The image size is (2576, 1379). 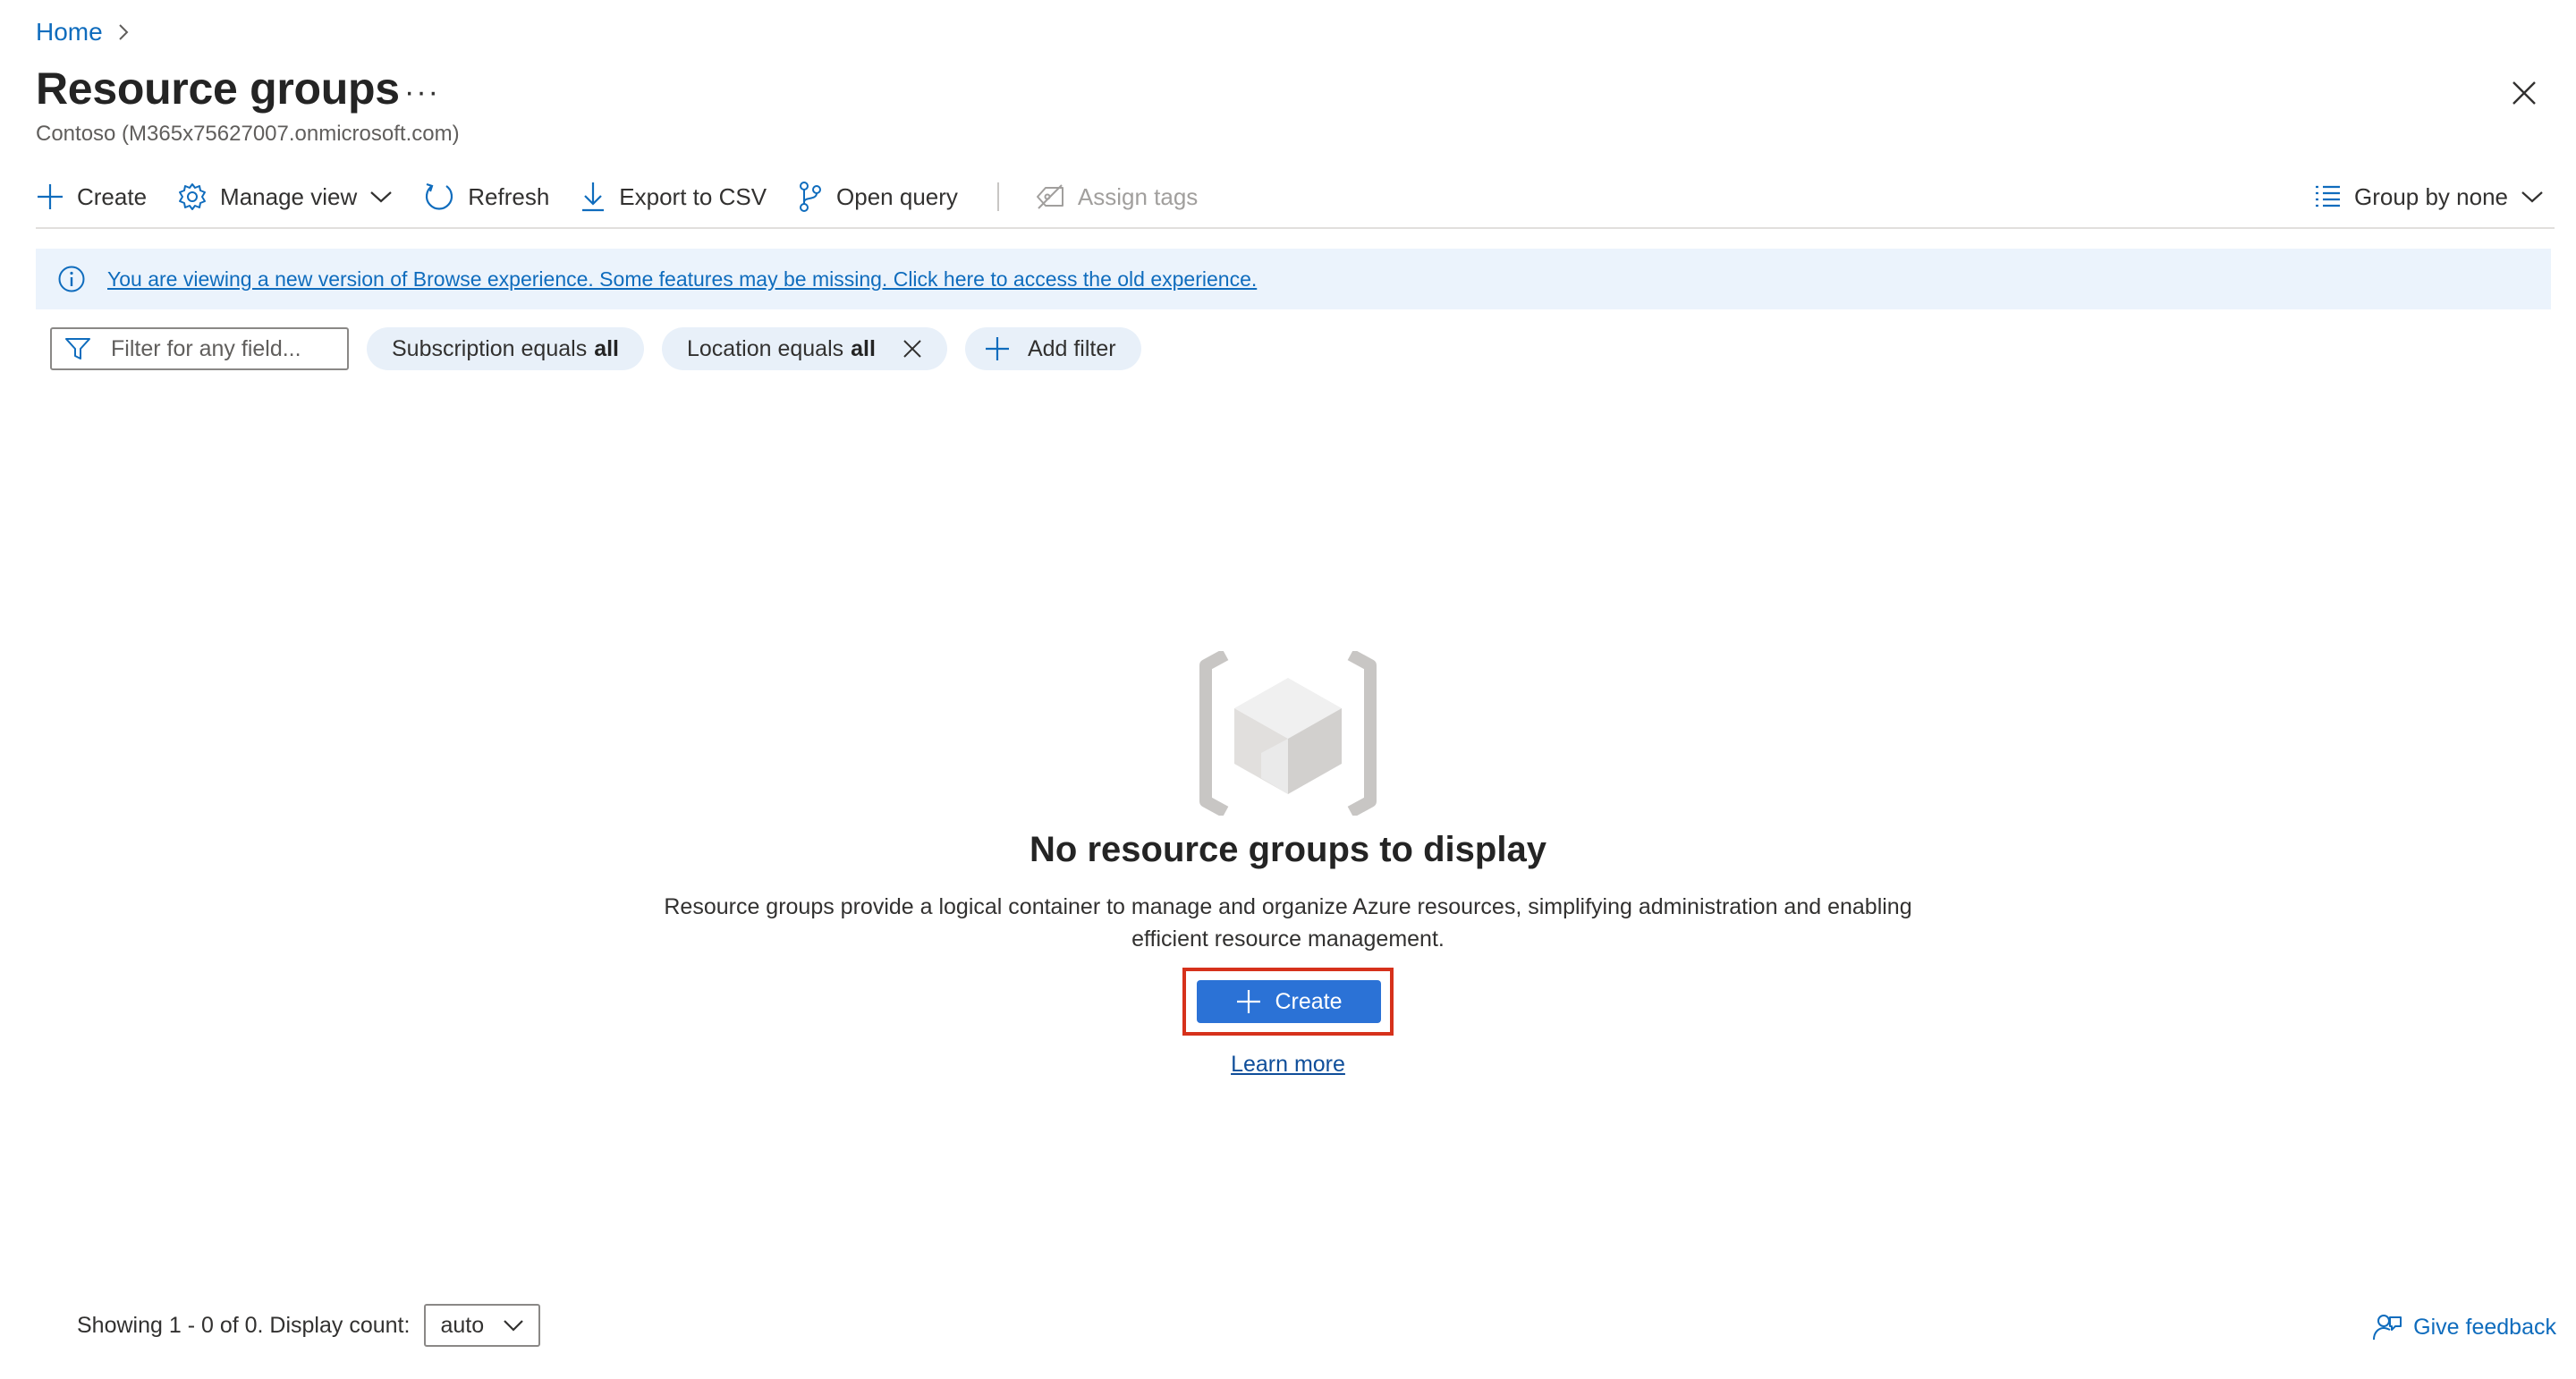 I want to click on add-filter-button: Add filter, so click(x=1052, y=348).